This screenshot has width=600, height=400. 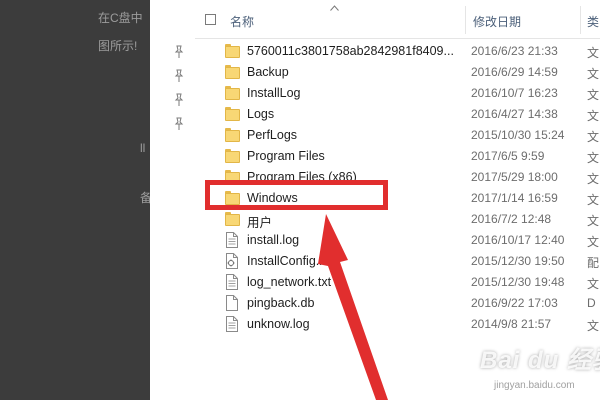 What do you see at coordinates (540, 360) in the screenshot?
I see `watermark-logo: Bai du 经验` at bounding box center [540, 360].